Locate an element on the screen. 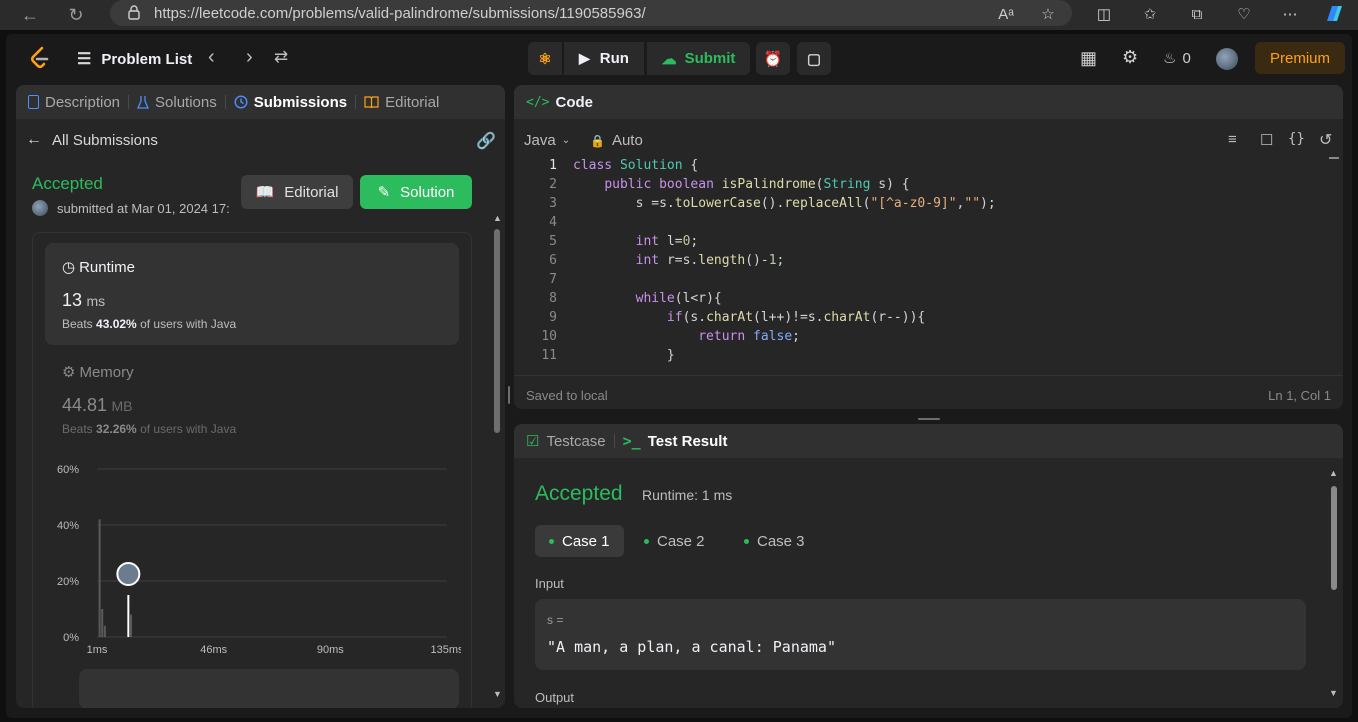 The height and width of the screenshot is (722, 1358). collections-icon: ⧉ is located at coordinates (1197, 14).